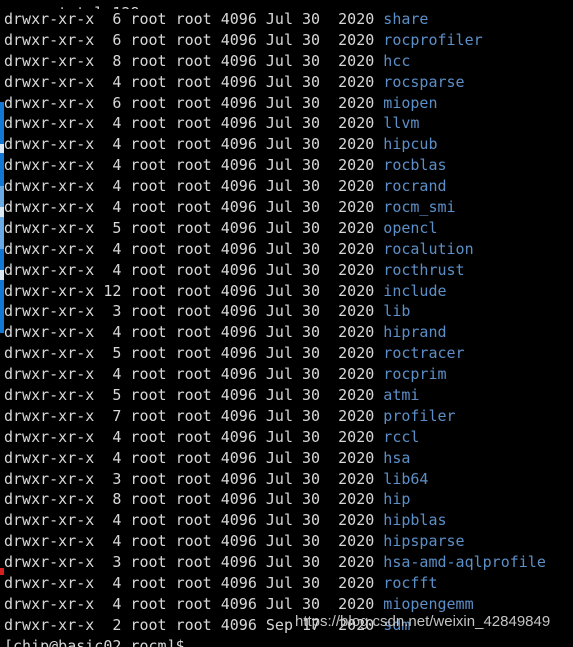 Image resolution: width=573 pixels, height=647 pixels. I want to click on directory-name: hipcub, so click(410, 144).